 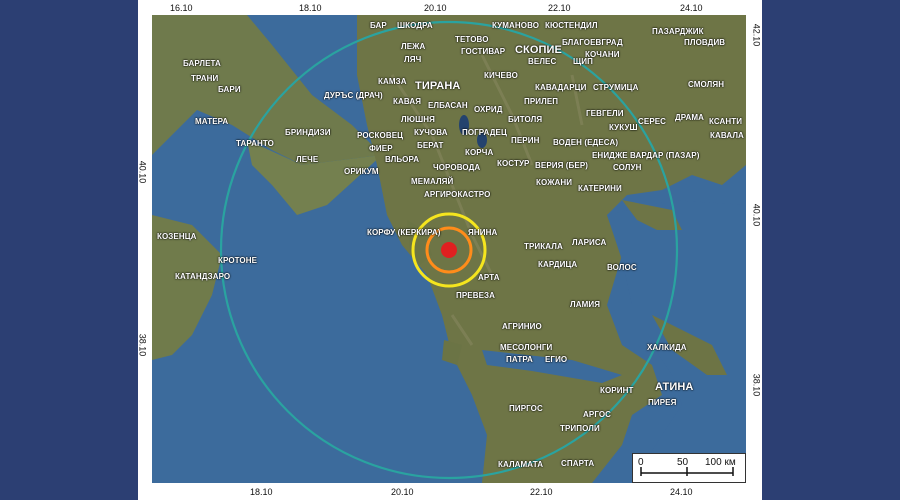 I want to click on label-brindisi: БРИНДИЗИ, so click(x=308, y=132).